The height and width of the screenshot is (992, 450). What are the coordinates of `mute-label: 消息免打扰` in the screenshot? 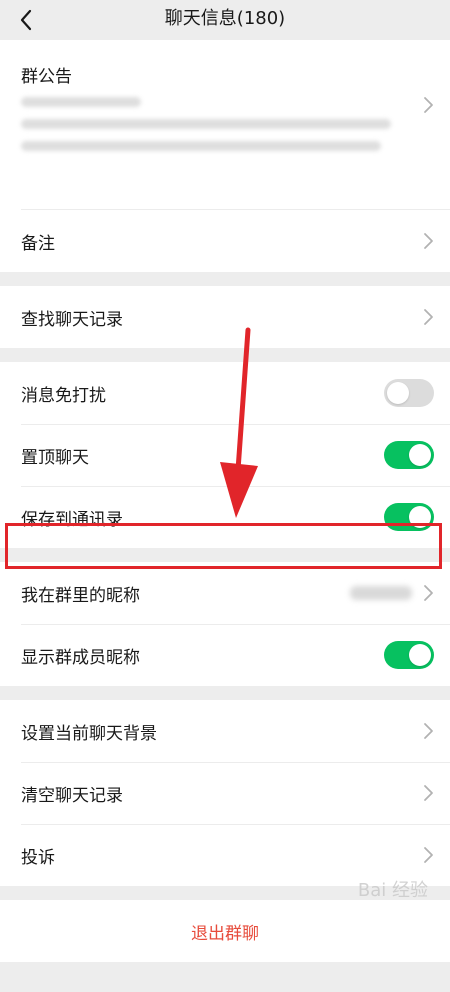 It's located at (63, 395).